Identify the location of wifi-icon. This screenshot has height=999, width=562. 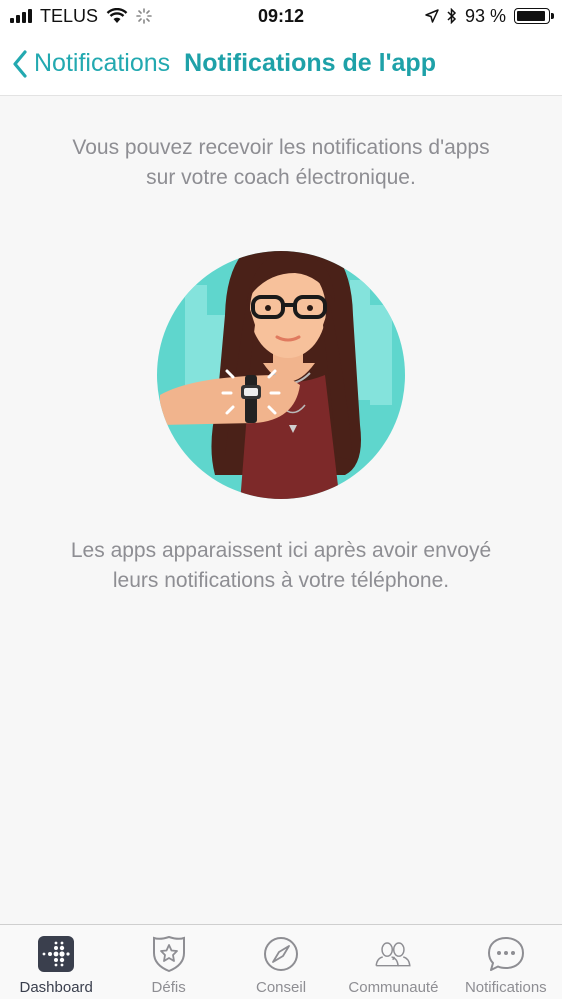
(117, 15).